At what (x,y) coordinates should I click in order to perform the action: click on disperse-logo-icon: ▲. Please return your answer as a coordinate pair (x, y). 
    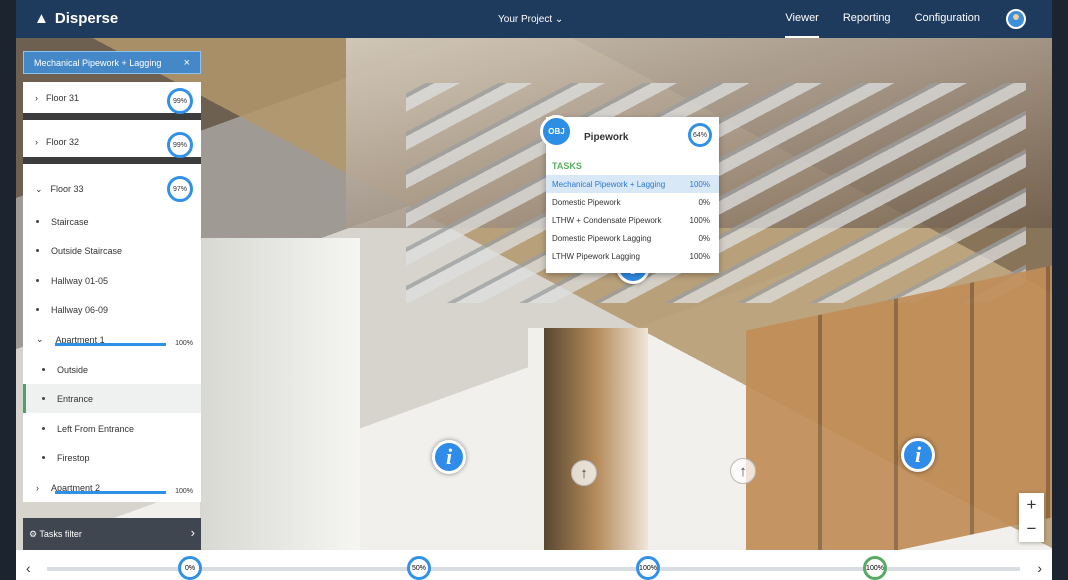
    Looking at the image, I should click on (41, 18).